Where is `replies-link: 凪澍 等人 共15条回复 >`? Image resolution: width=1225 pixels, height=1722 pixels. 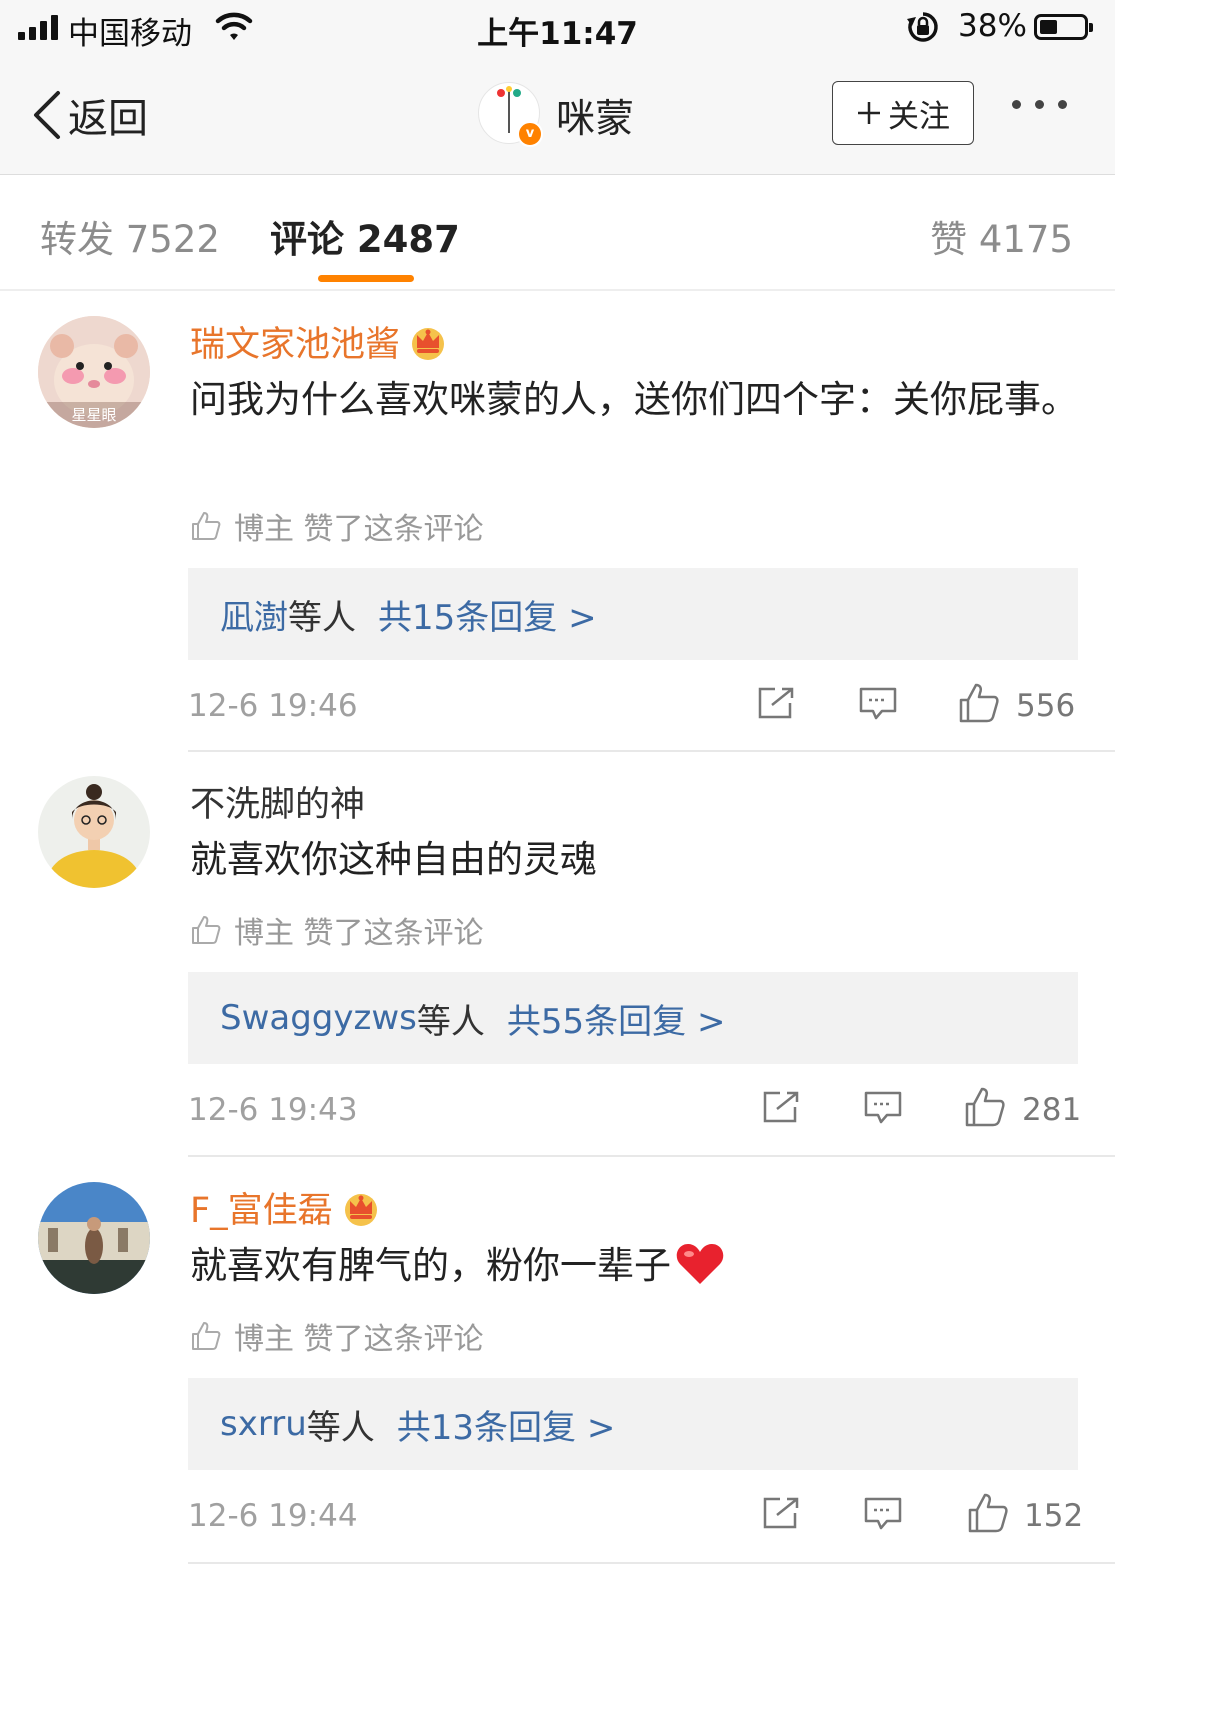
replies-link: 凪澍 等人 共15条回复 > is located at coordinates (633, 614).